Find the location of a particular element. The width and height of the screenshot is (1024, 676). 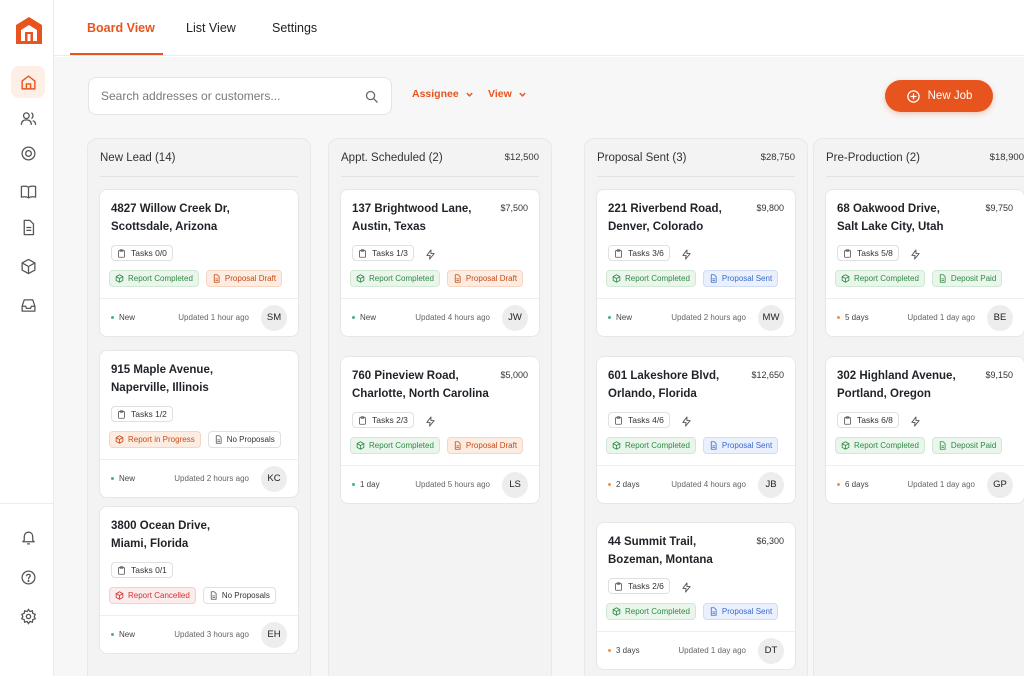

status-badge: Report in Progress is located at coordinates (155, 439).